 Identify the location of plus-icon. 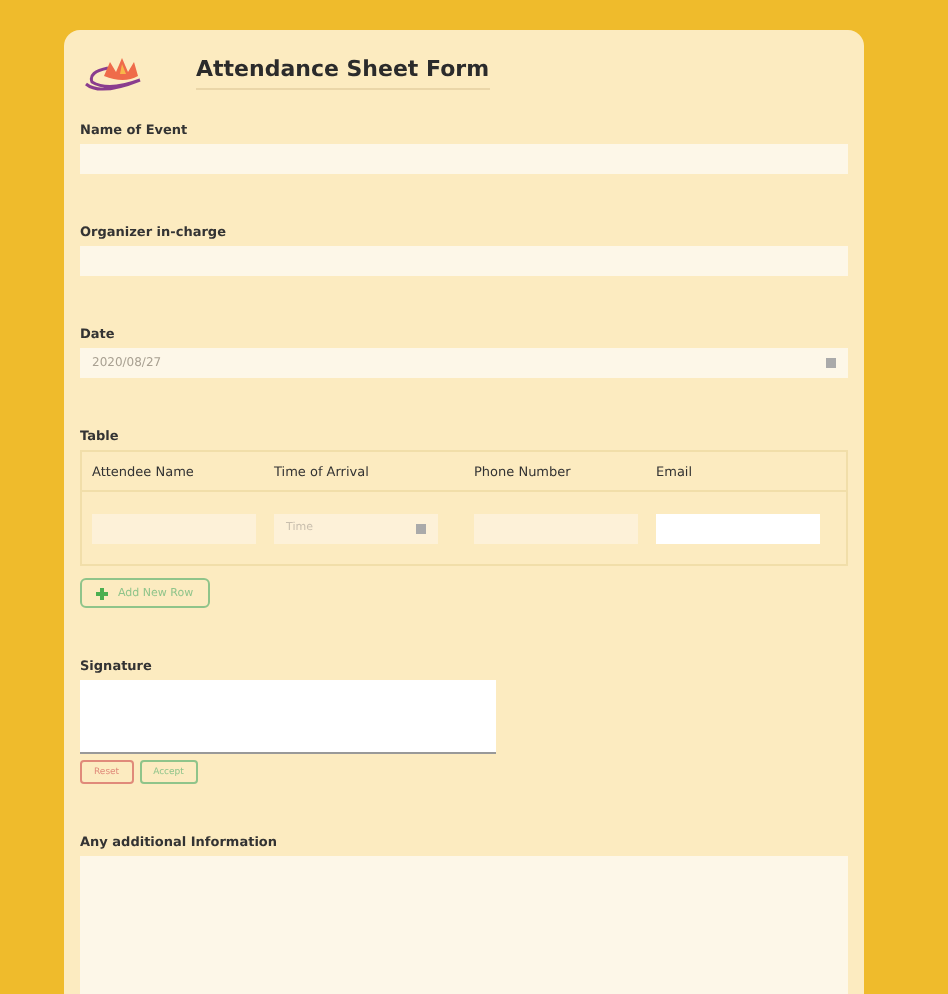
(102, 593).